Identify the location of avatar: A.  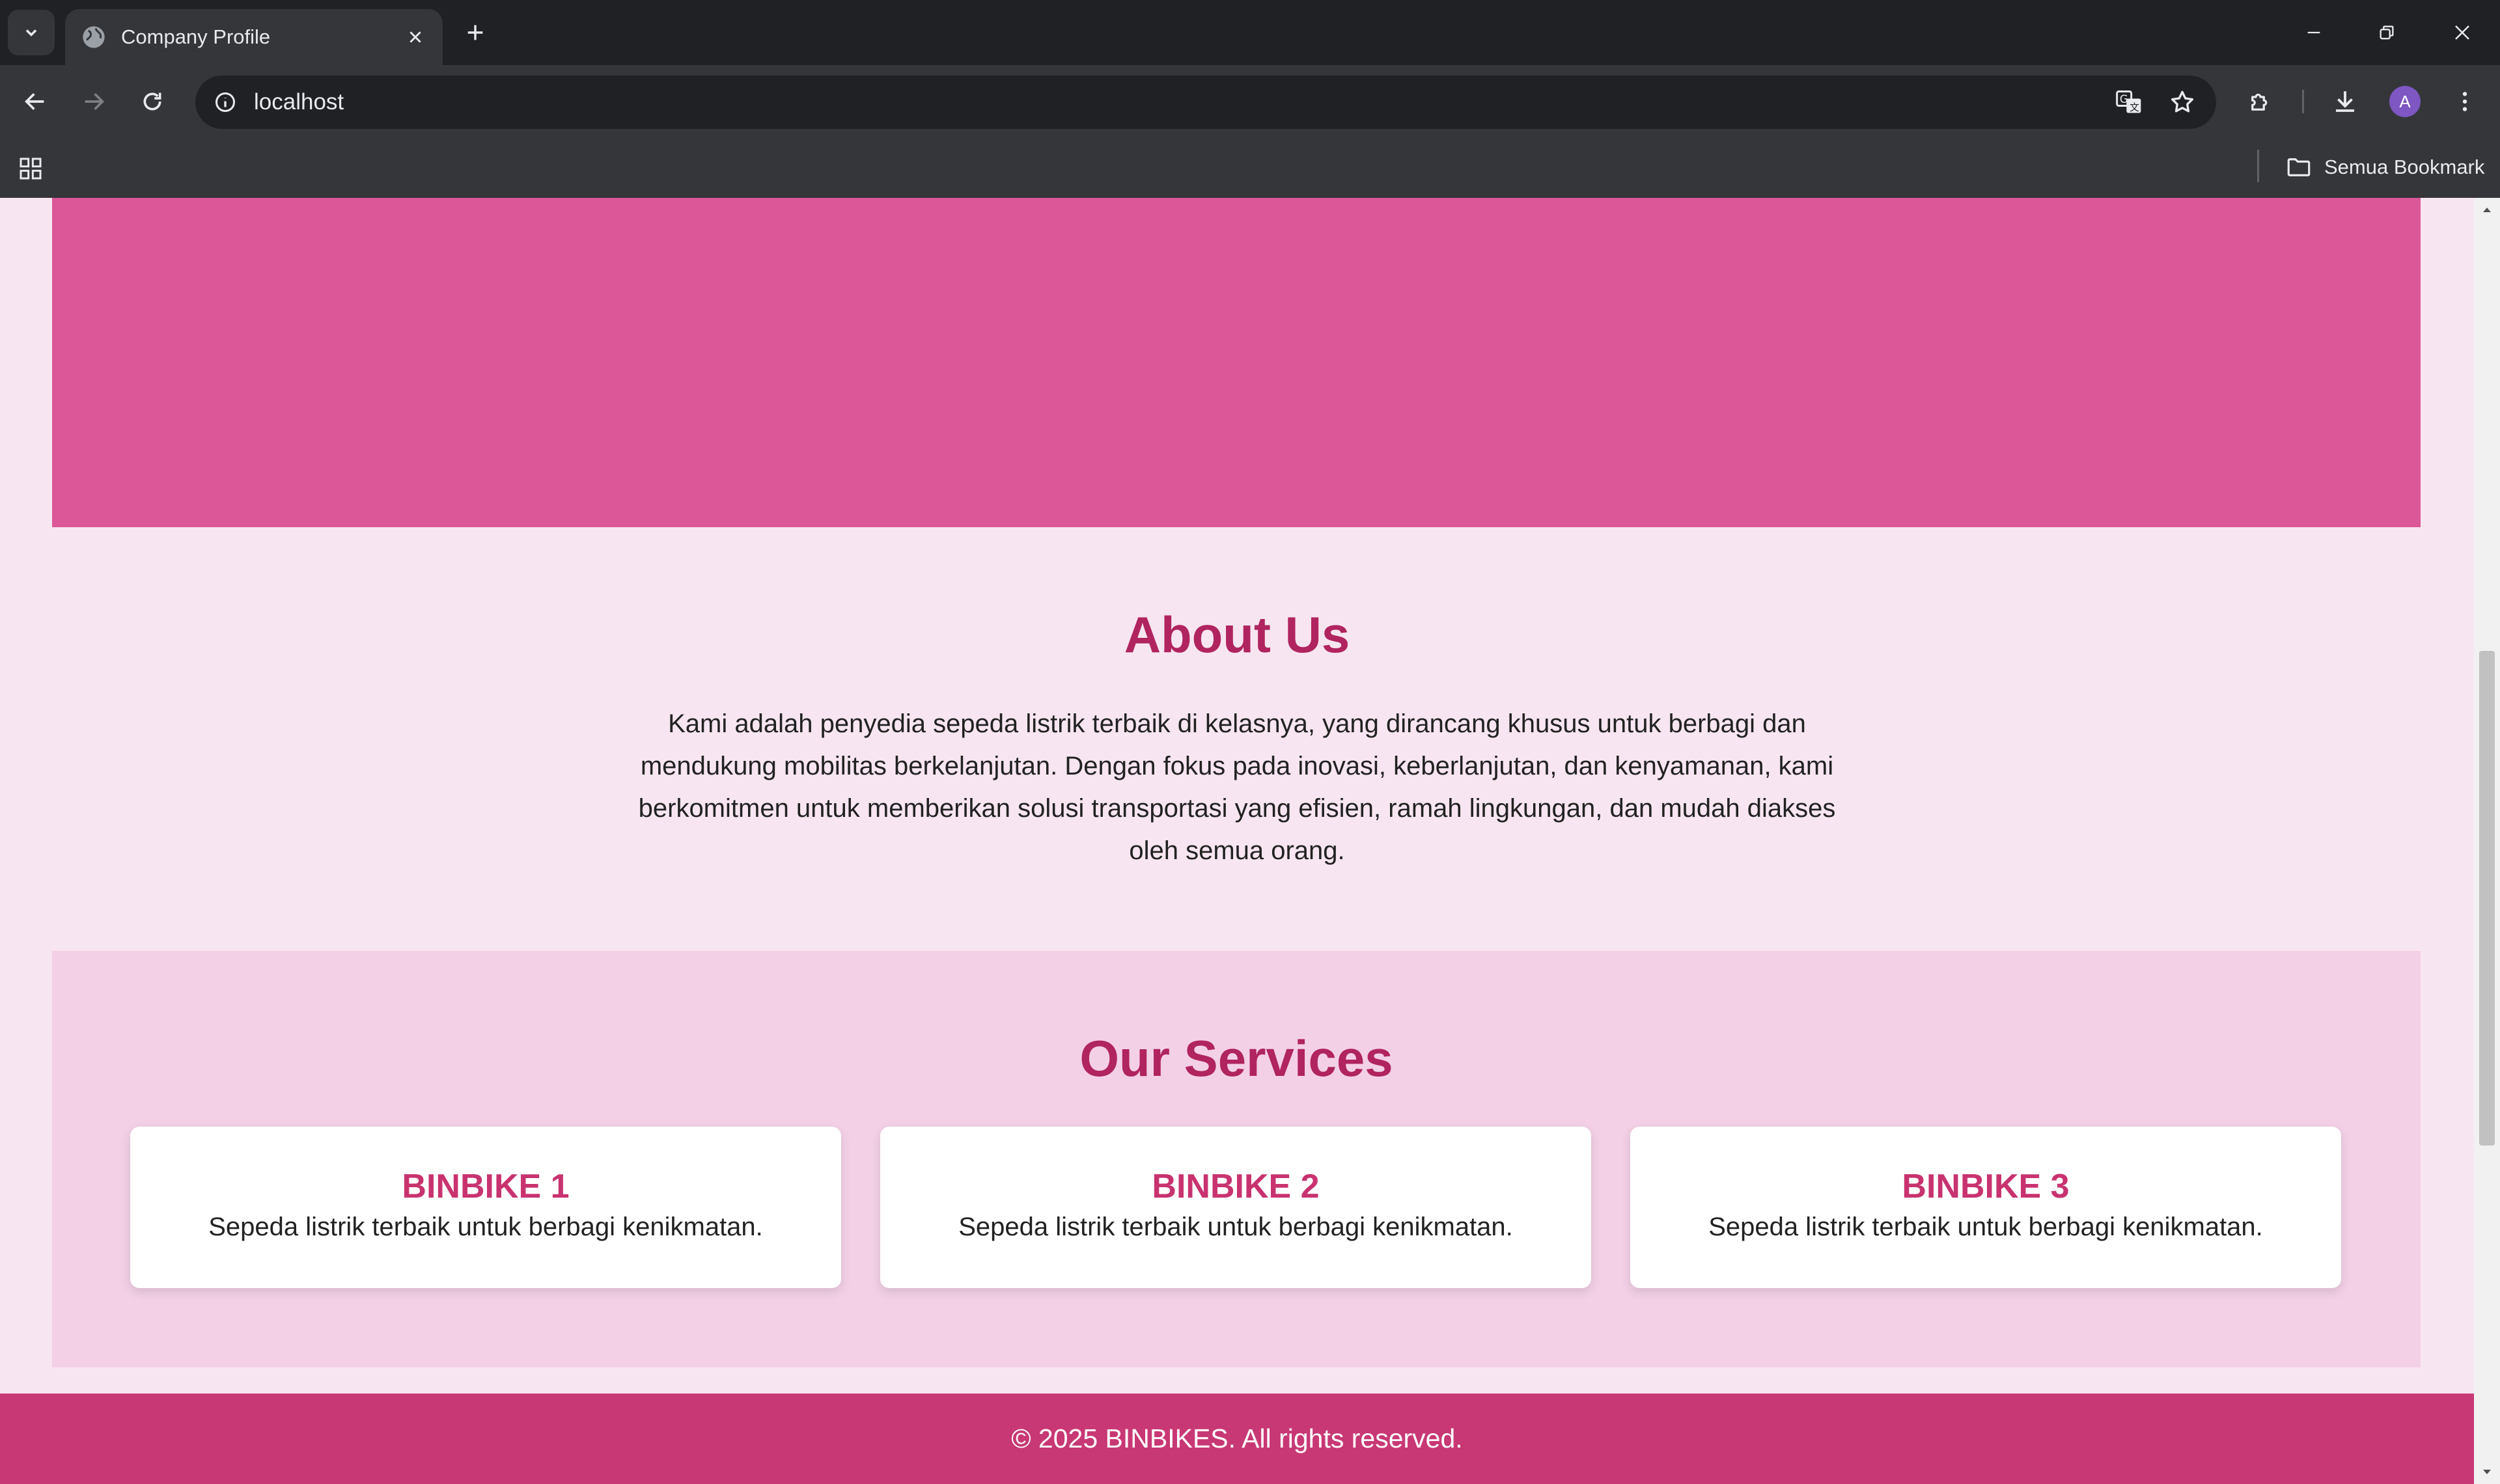
(2405, 101).